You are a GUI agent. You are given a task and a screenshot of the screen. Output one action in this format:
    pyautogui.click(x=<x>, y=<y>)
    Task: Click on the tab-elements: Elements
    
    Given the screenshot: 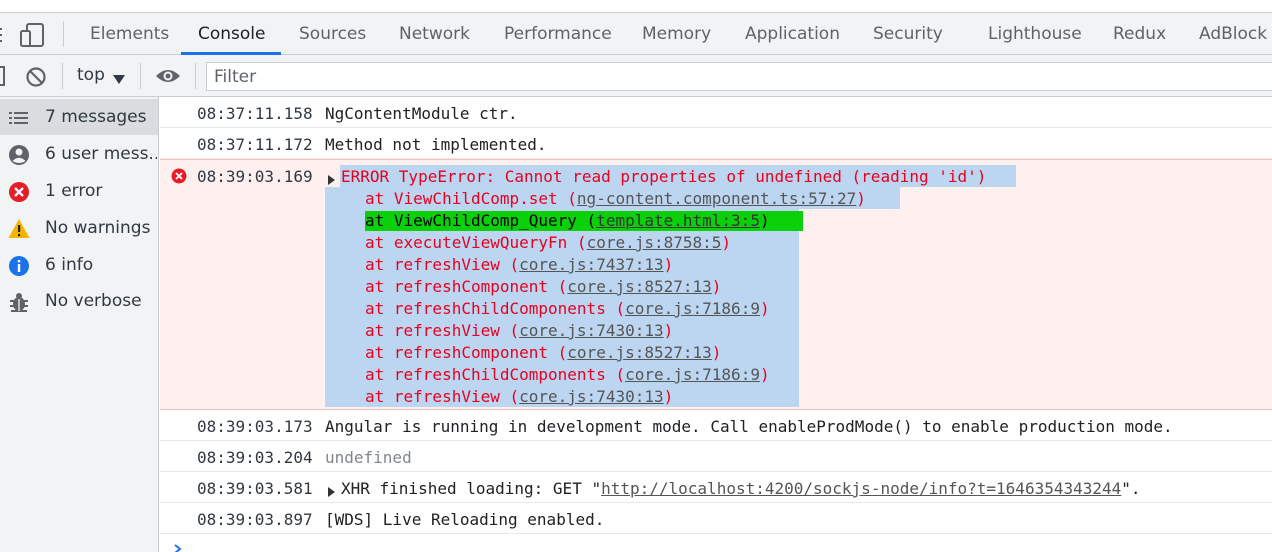 What is the action you would take?
    pyautogui.click(x=129, y=34)
    